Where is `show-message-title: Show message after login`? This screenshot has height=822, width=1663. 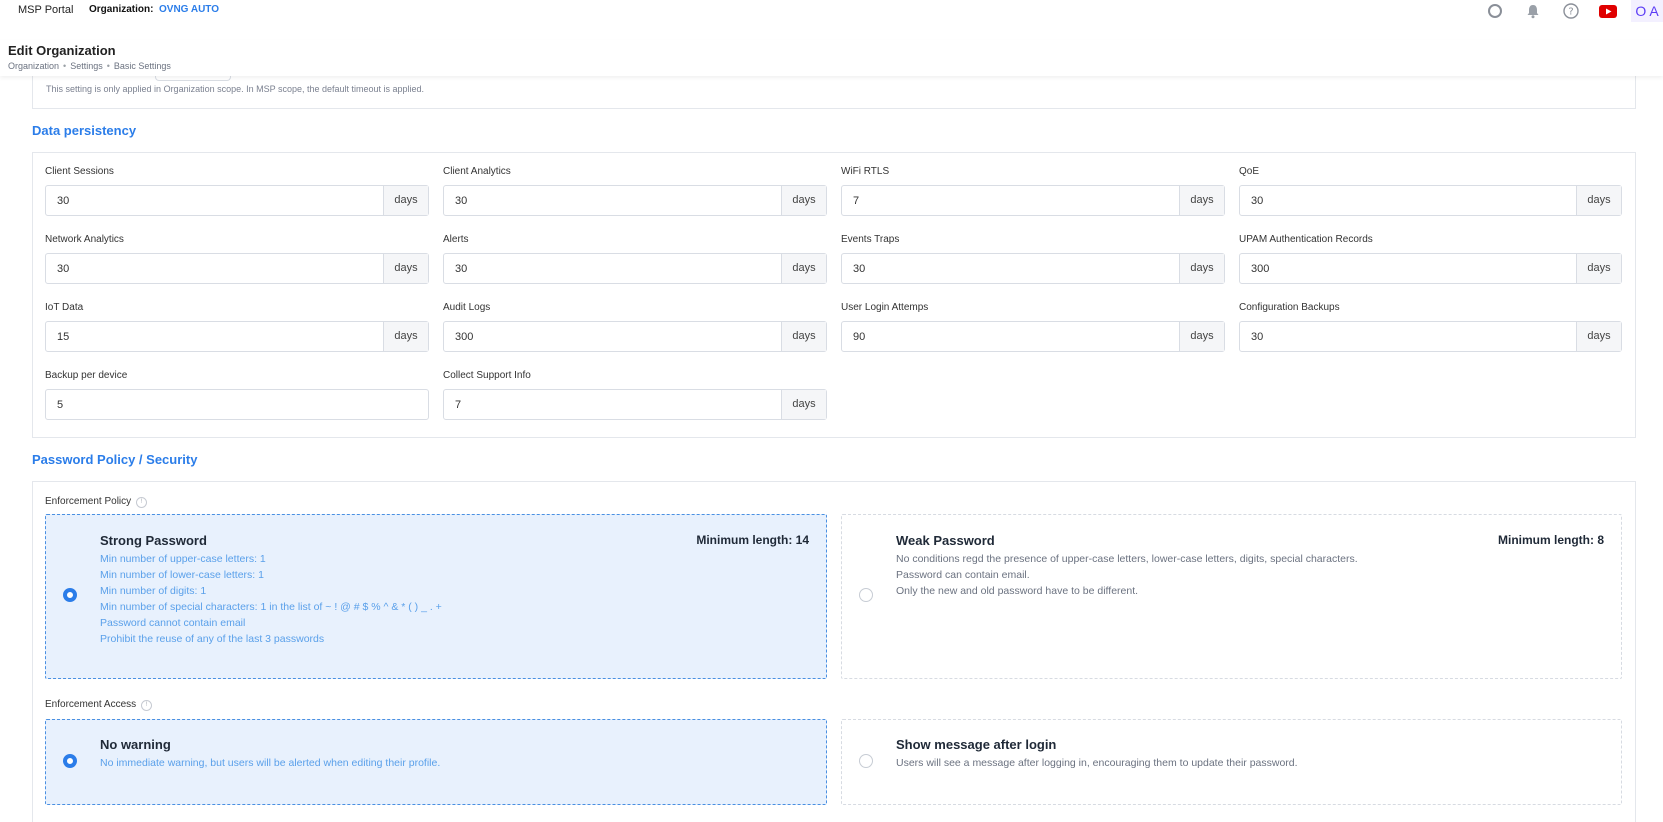
show-message-title: Show message after login is located at coordinates (976, 744).